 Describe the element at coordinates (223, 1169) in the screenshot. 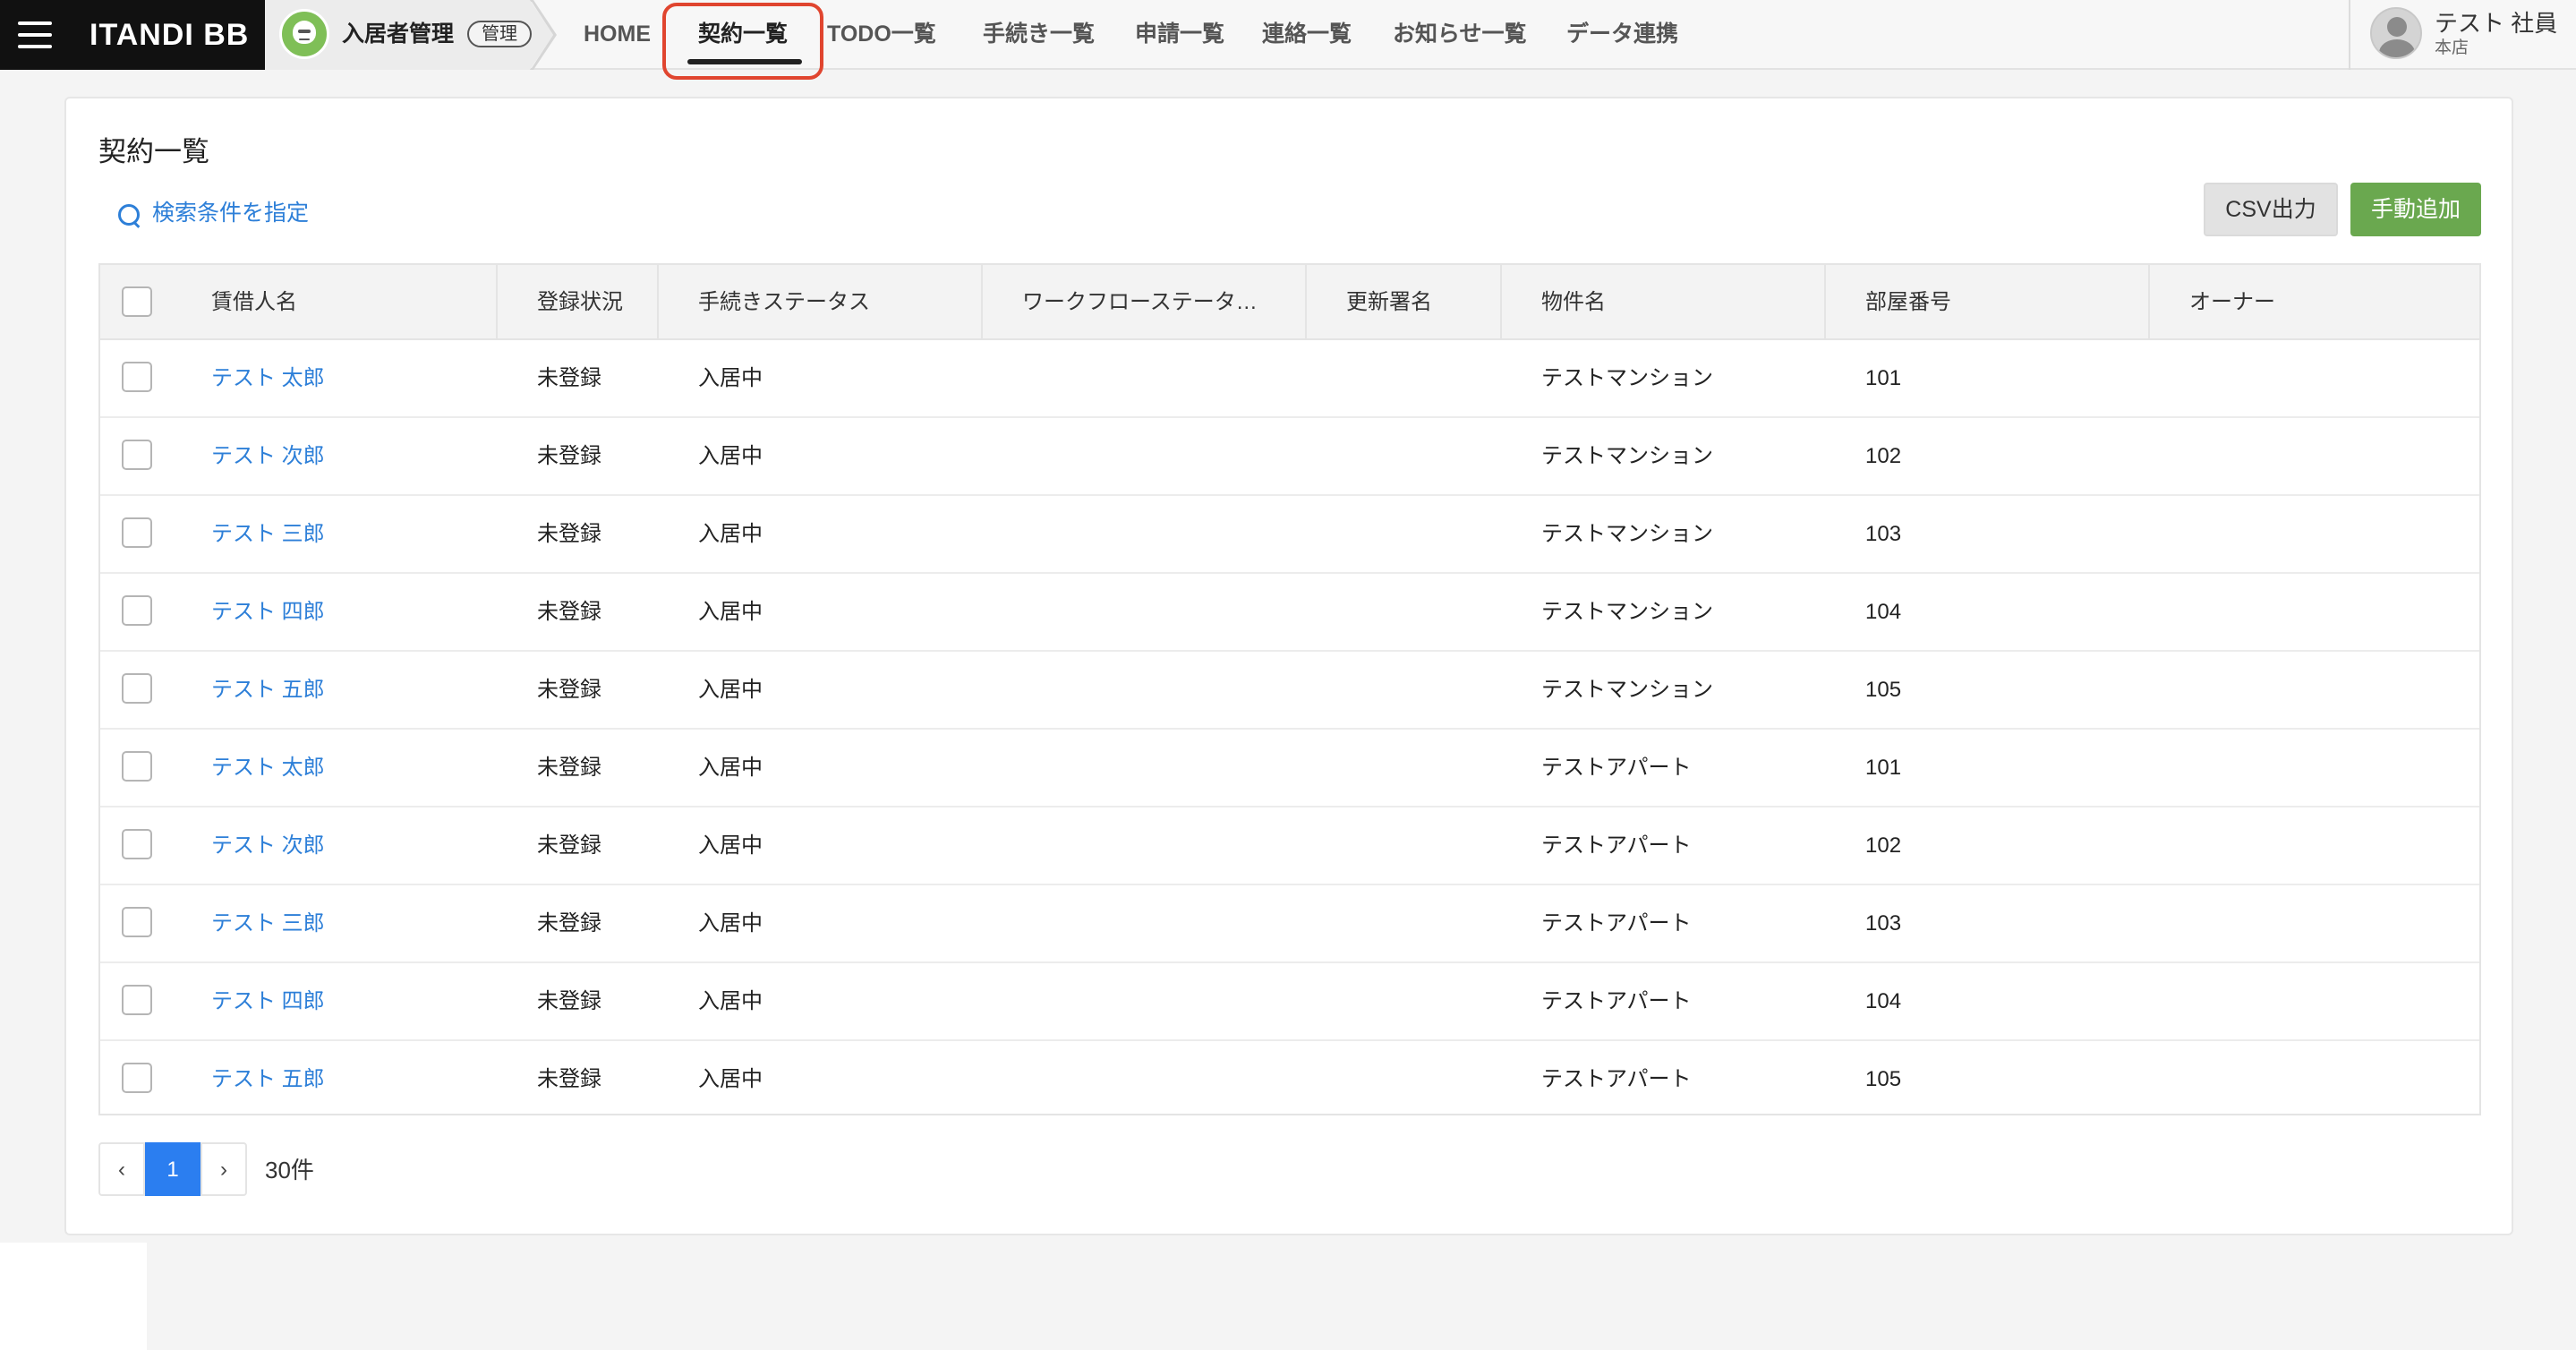

I see `pagination-next-button: ›` at that location.